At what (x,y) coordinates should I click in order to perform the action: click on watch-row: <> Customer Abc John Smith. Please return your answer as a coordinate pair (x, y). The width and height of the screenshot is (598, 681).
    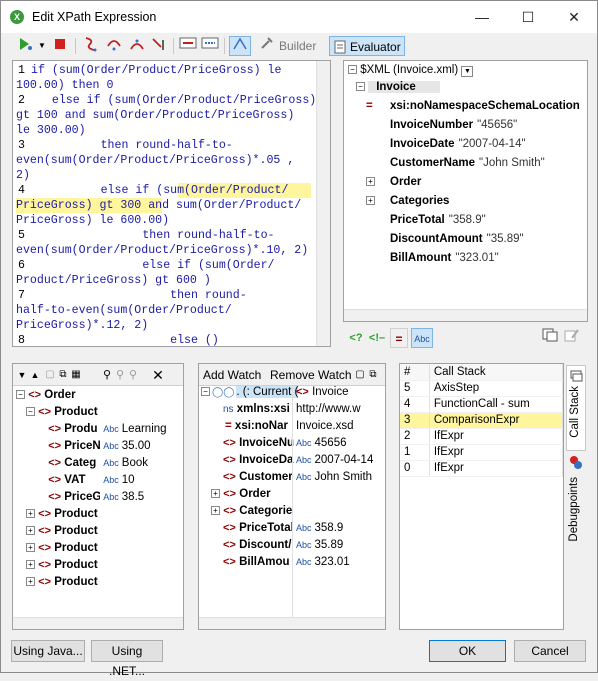
    Looking at the image, I should click on (293, 477).